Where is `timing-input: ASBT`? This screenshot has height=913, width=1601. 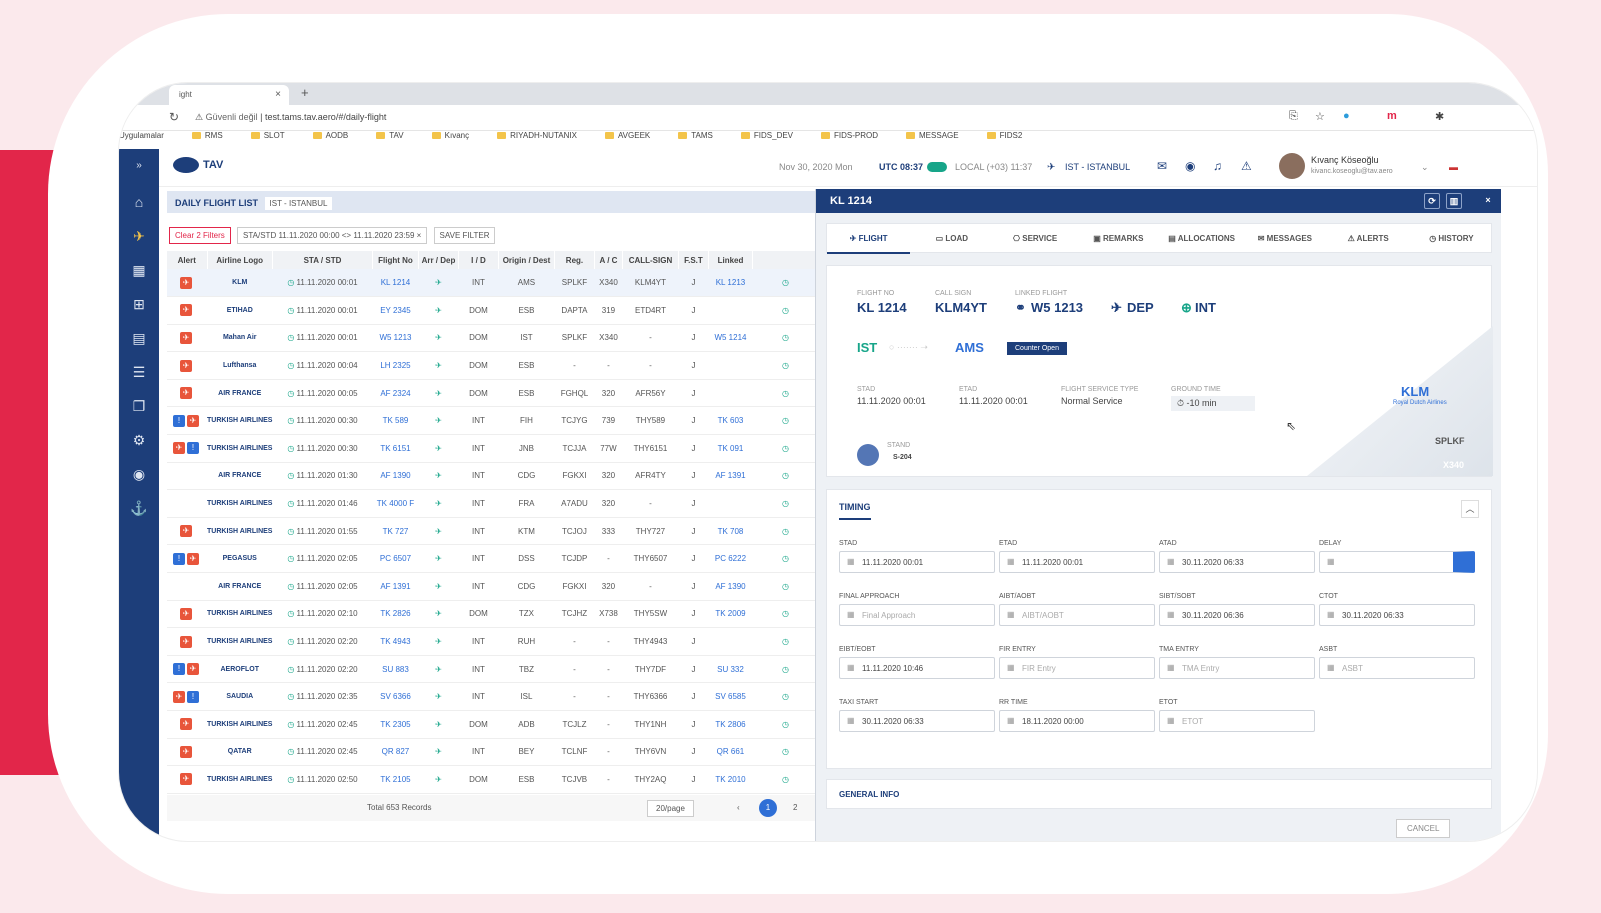
timing-input: ASBT is located at coordinates (1397, 668).